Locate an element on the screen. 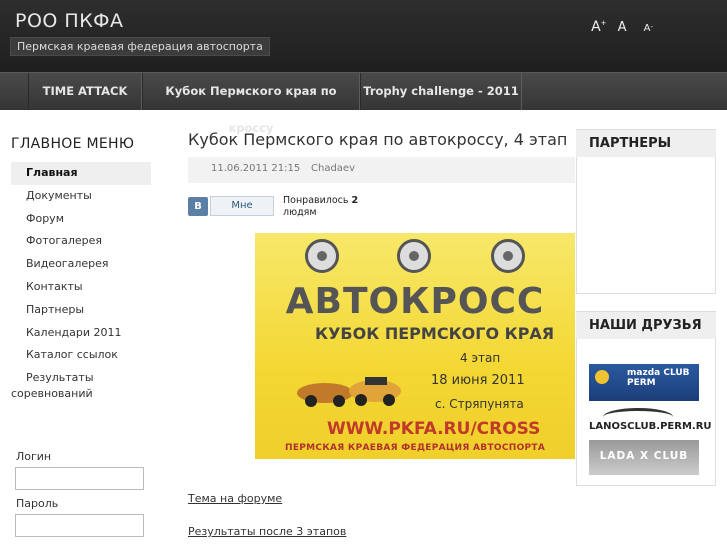  font-decrease-button: A- is located at coordinates (645, 28).